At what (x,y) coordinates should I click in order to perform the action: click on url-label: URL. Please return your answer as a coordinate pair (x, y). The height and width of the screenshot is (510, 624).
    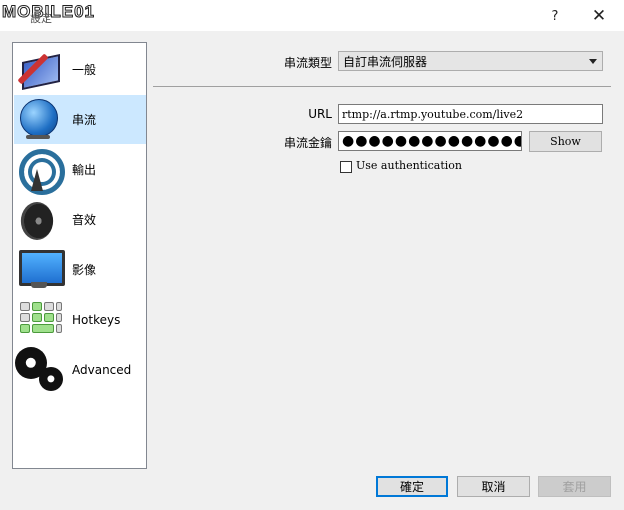
    Looking at the image, I should click on (320, 114).